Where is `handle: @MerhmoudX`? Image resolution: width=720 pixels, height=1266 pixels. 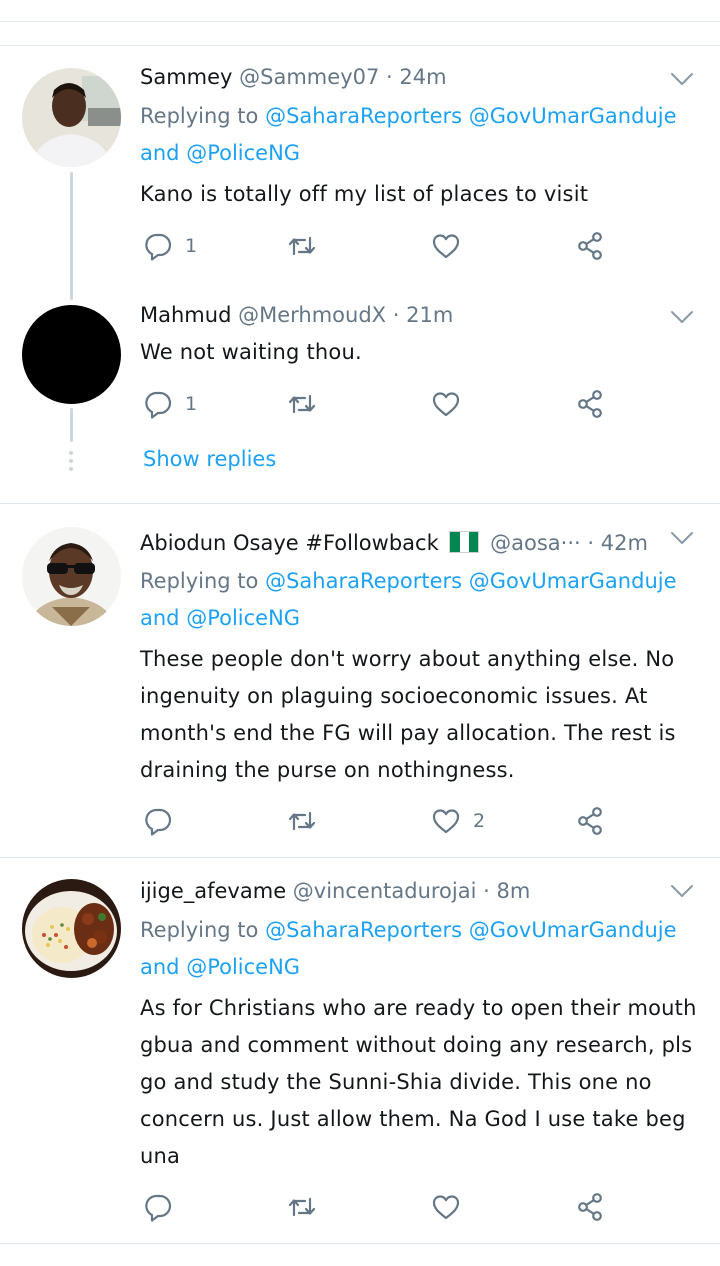
handle: @MerhmoudX is located at coordinates (312, 315).